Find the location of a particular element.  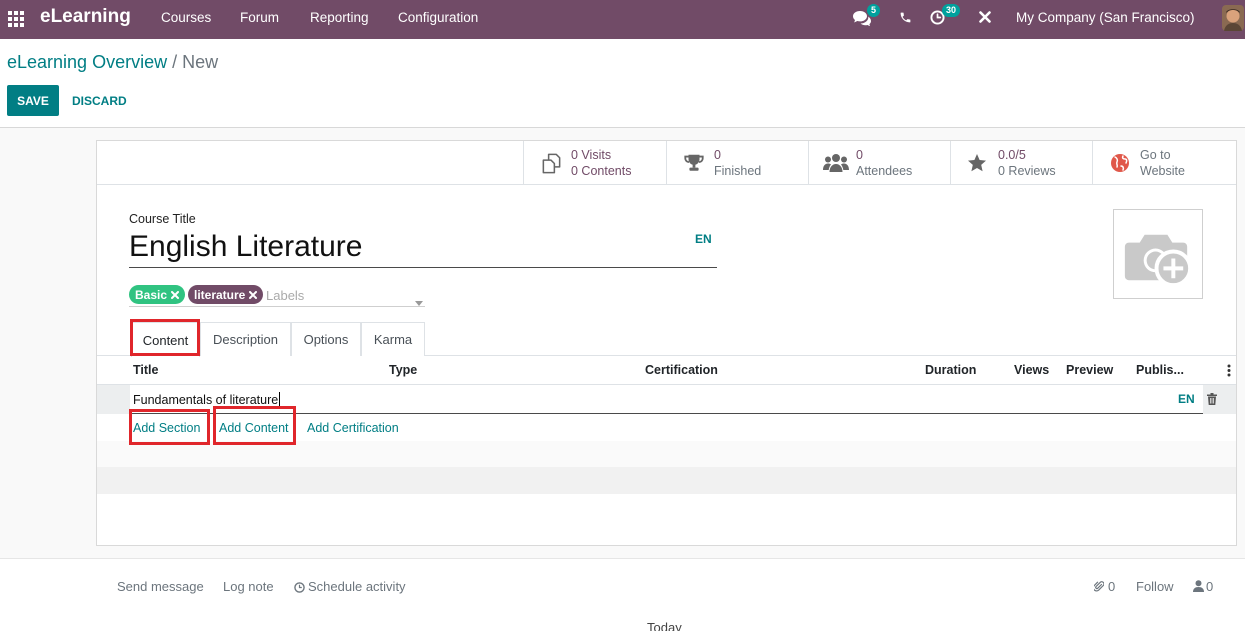

breadcrumb: eLearning Overview / New is located at coordinates (112, 62).